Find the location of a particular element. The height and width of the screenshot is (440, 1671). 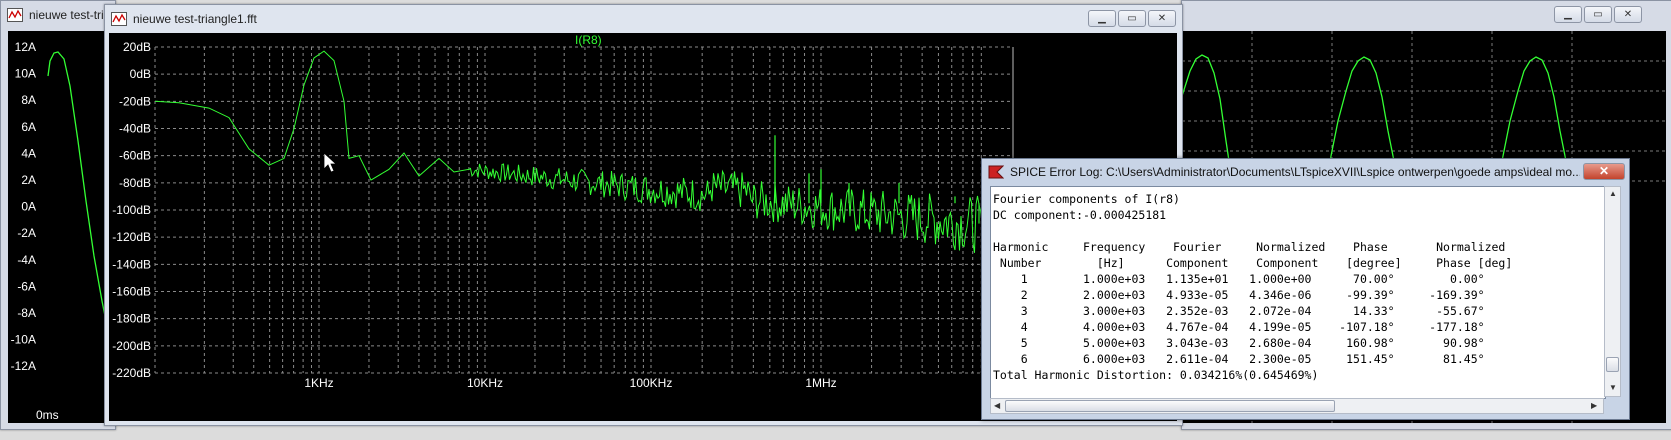

spice-log-icon is located at coordinates (996, 172).